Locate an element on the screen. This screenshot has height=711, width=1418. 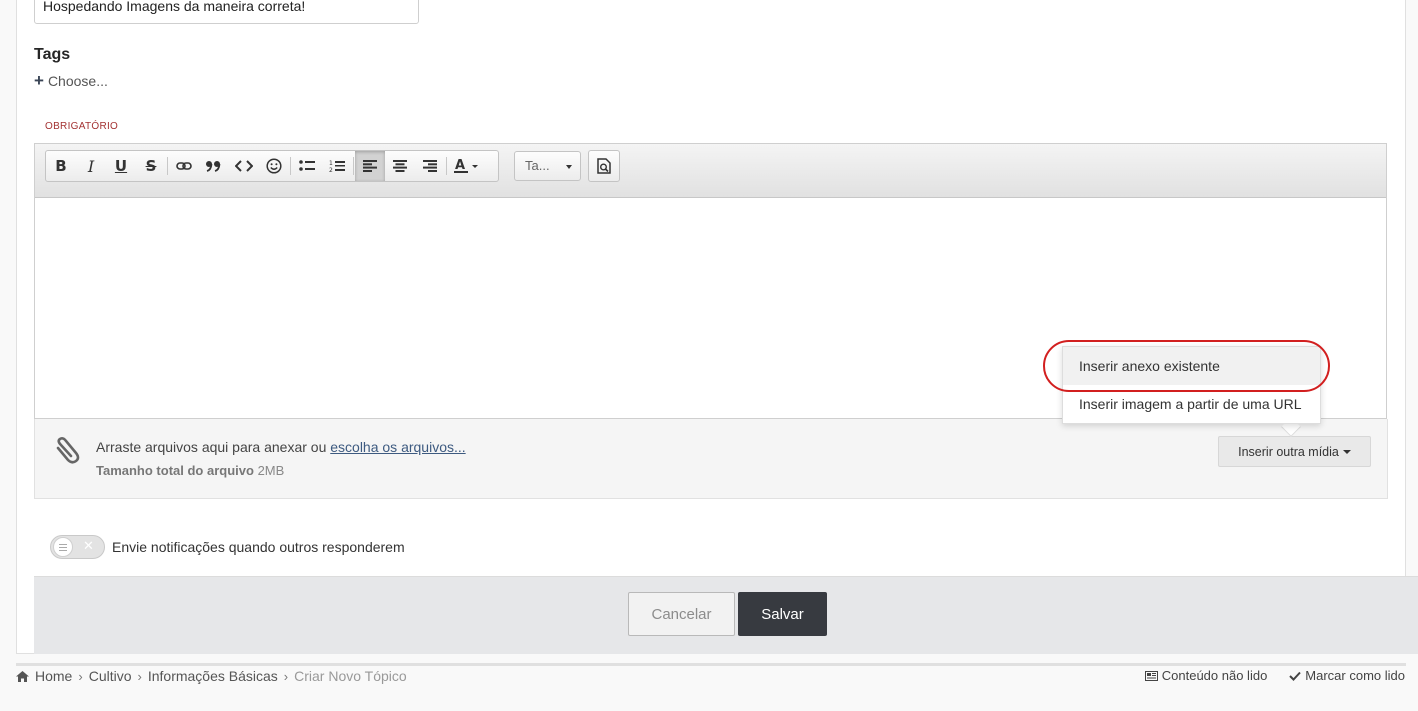
text-color-button: A is located at coordinates (467, 166).